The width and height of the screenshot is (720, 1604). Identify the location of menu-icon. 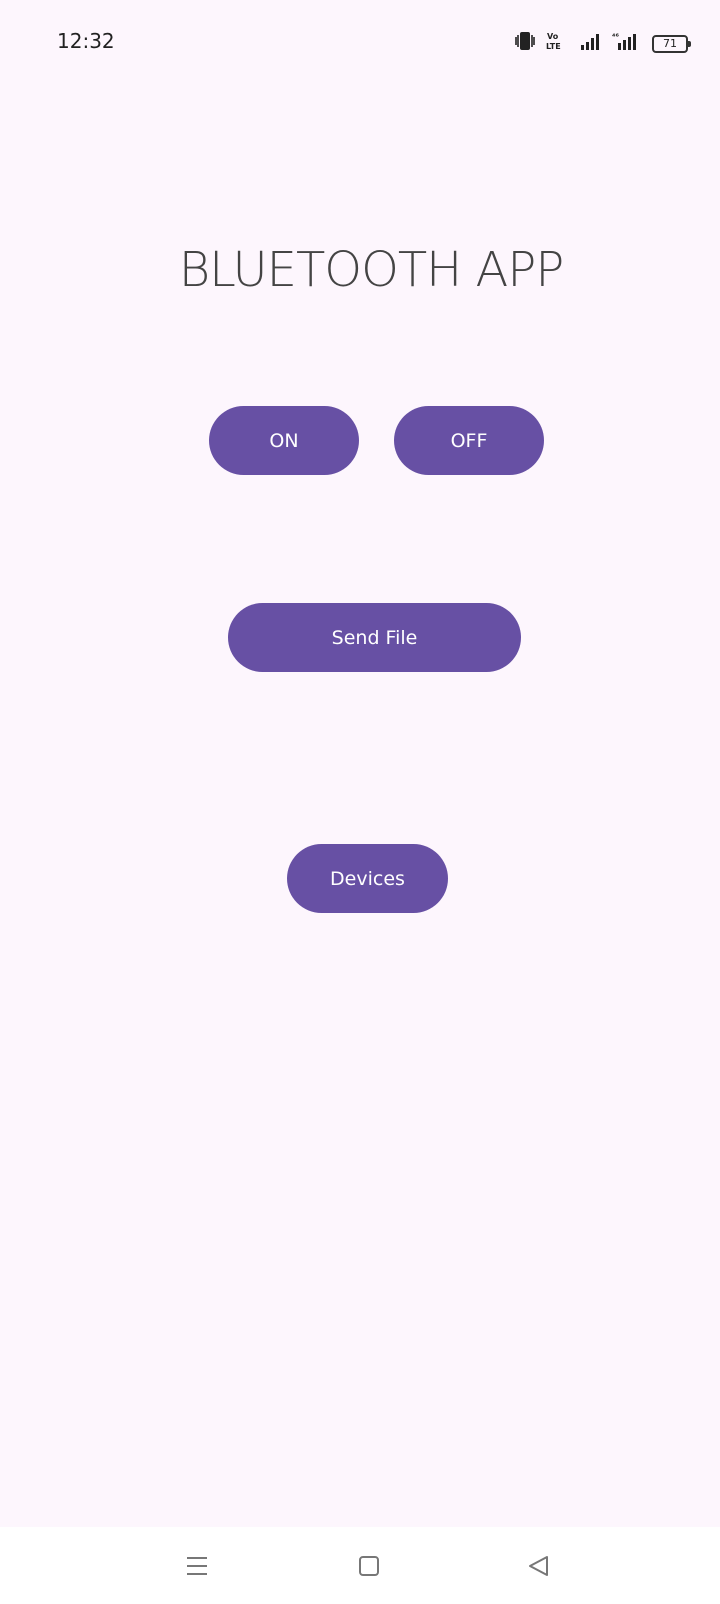
(197, 1566).